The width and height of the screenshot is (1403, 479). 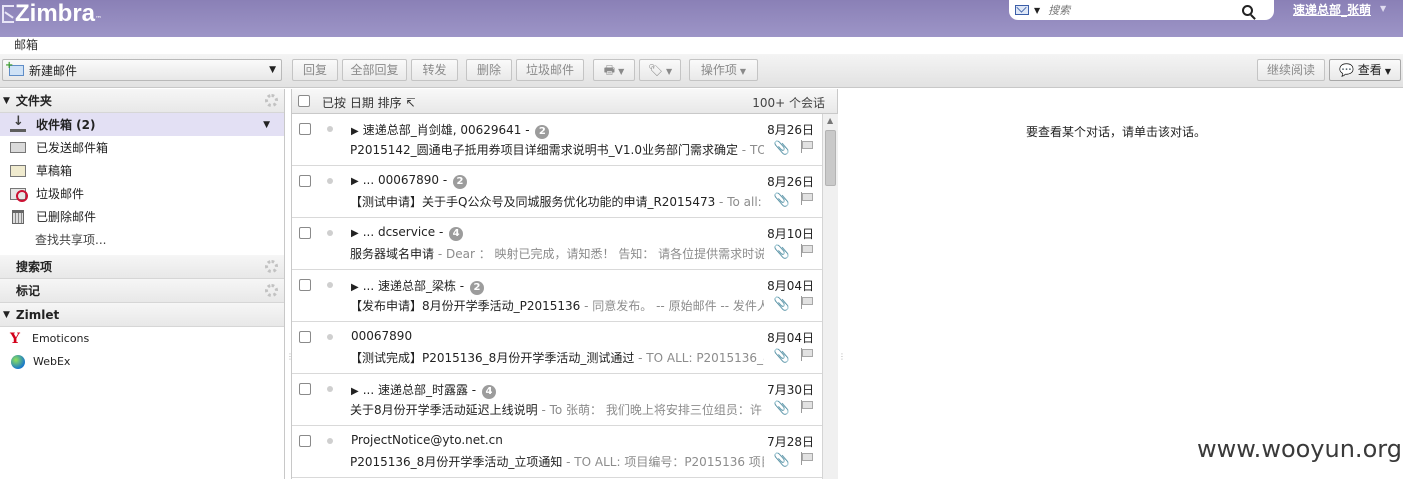 I want to click on actions-button: 操作项 ▼, so click(x=723, y=70).